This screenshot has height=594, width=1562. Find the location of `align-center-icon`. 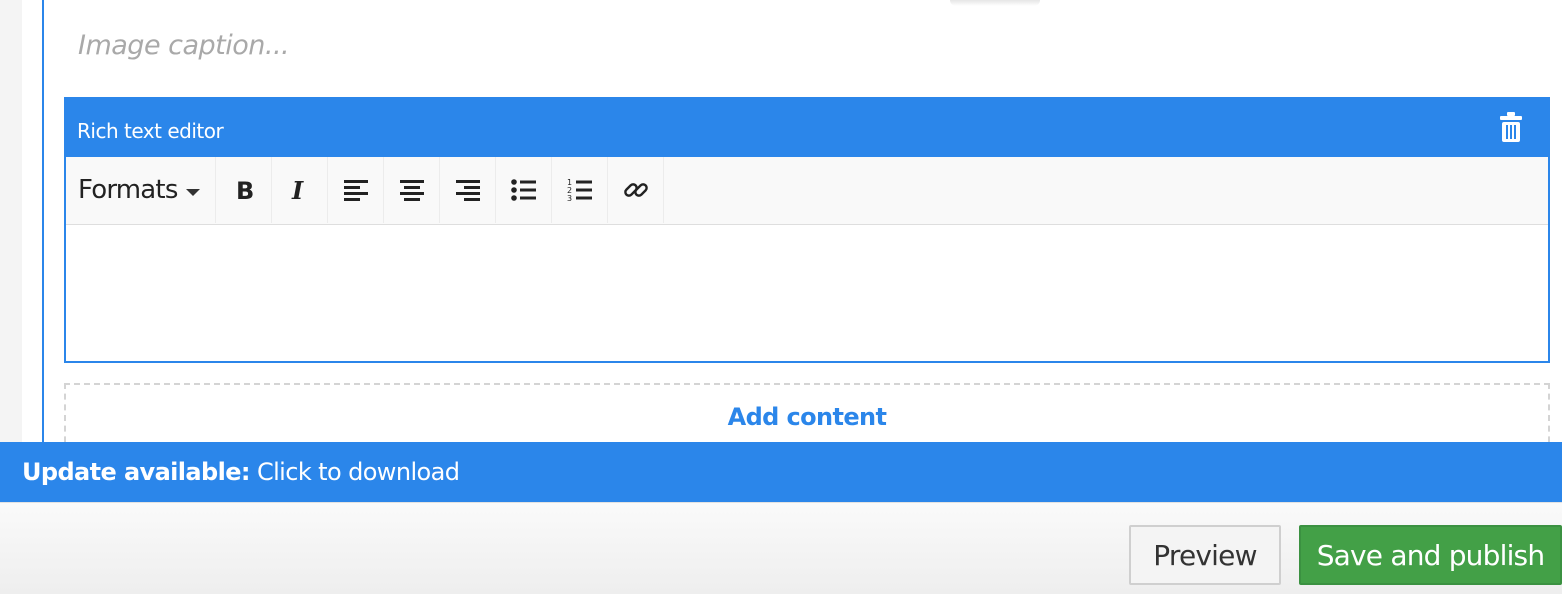

align-center-icon is located at coordinates (412, 190).